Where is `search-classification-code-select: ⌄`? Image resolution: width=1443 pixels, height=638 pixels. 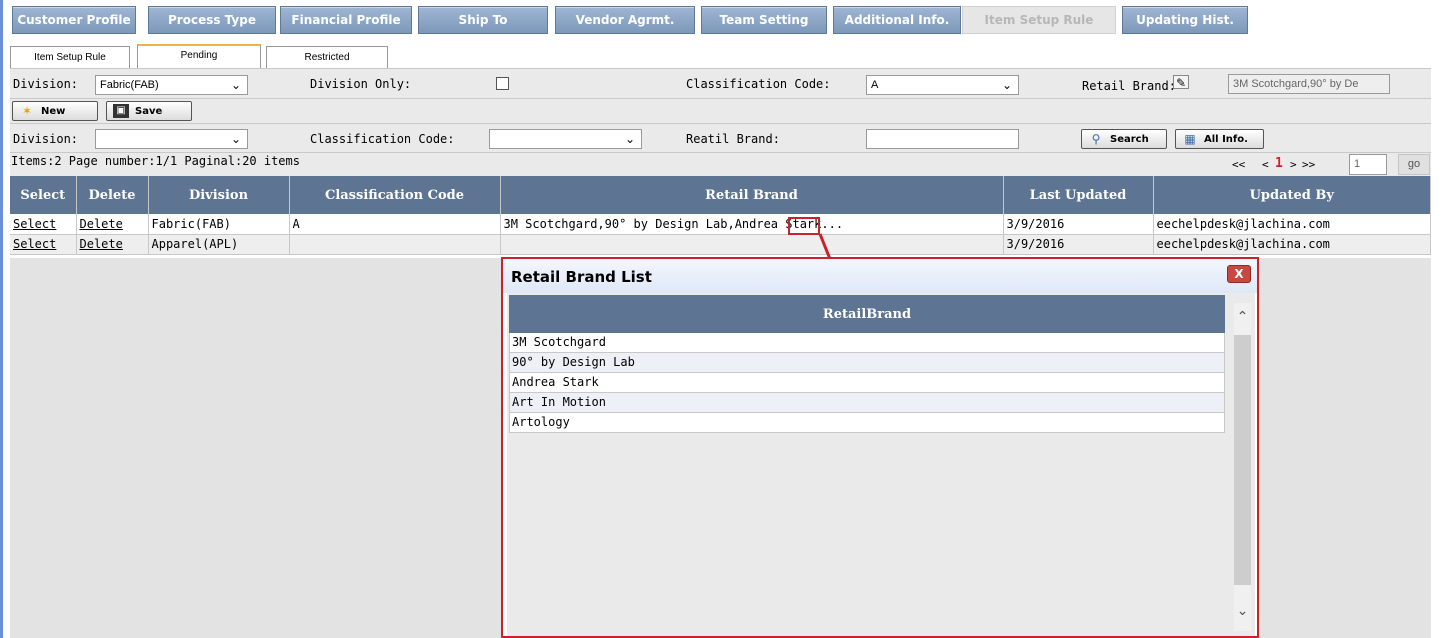 search-classification-code-select: ⌄ is located at coordinates (565, 139).